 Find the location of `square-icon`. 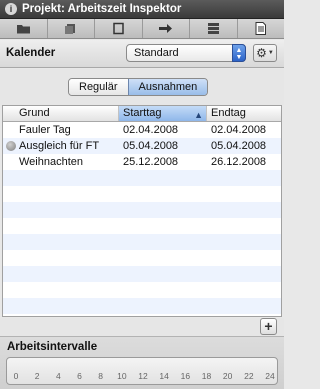

square-icon is located at coordinates (118, 28).